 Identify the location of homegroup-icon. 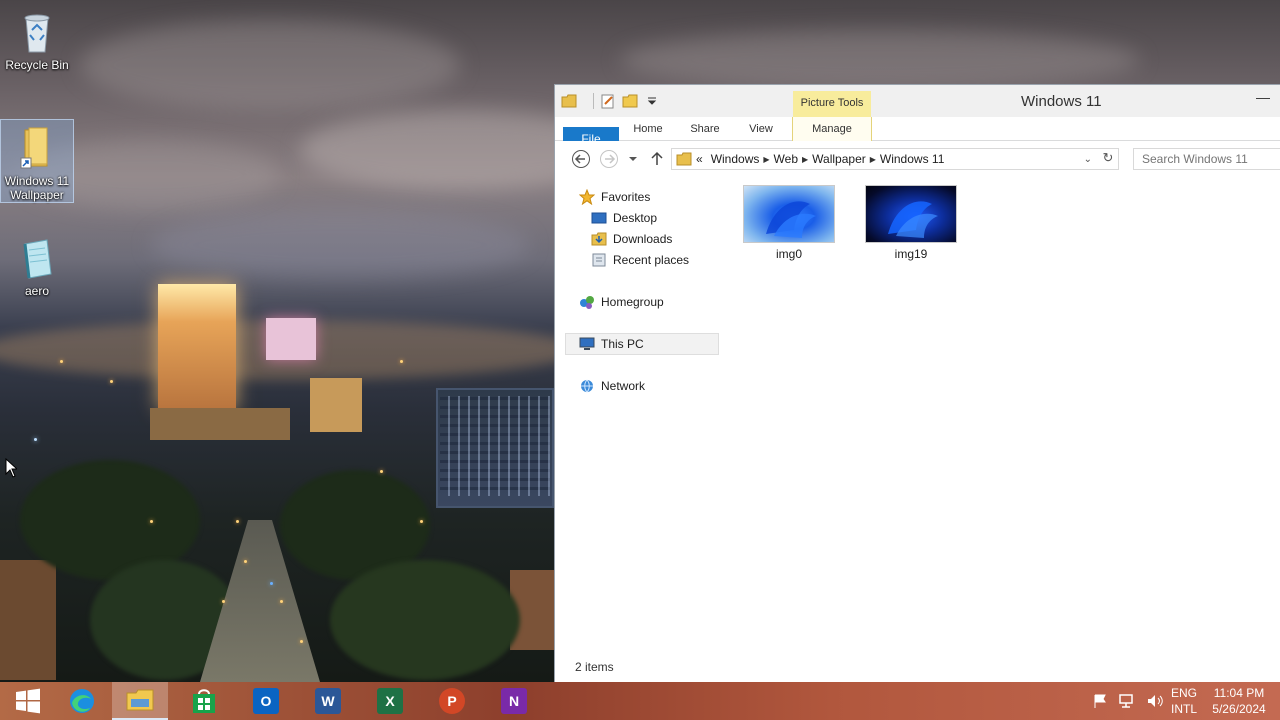
(587, 302).